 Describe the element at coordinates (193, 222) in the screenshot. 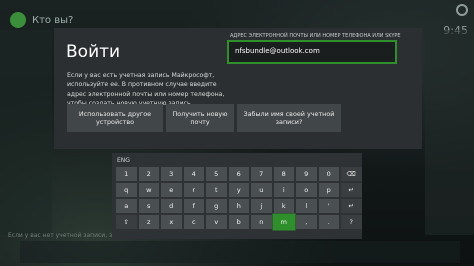

I see `key: c` at that location.